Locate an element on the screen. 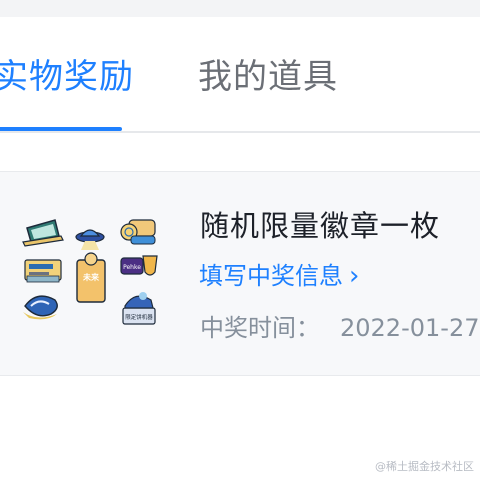 The image size is (480, 480). badge-device: 限定饼机器 is located at coordinates (139, 308).